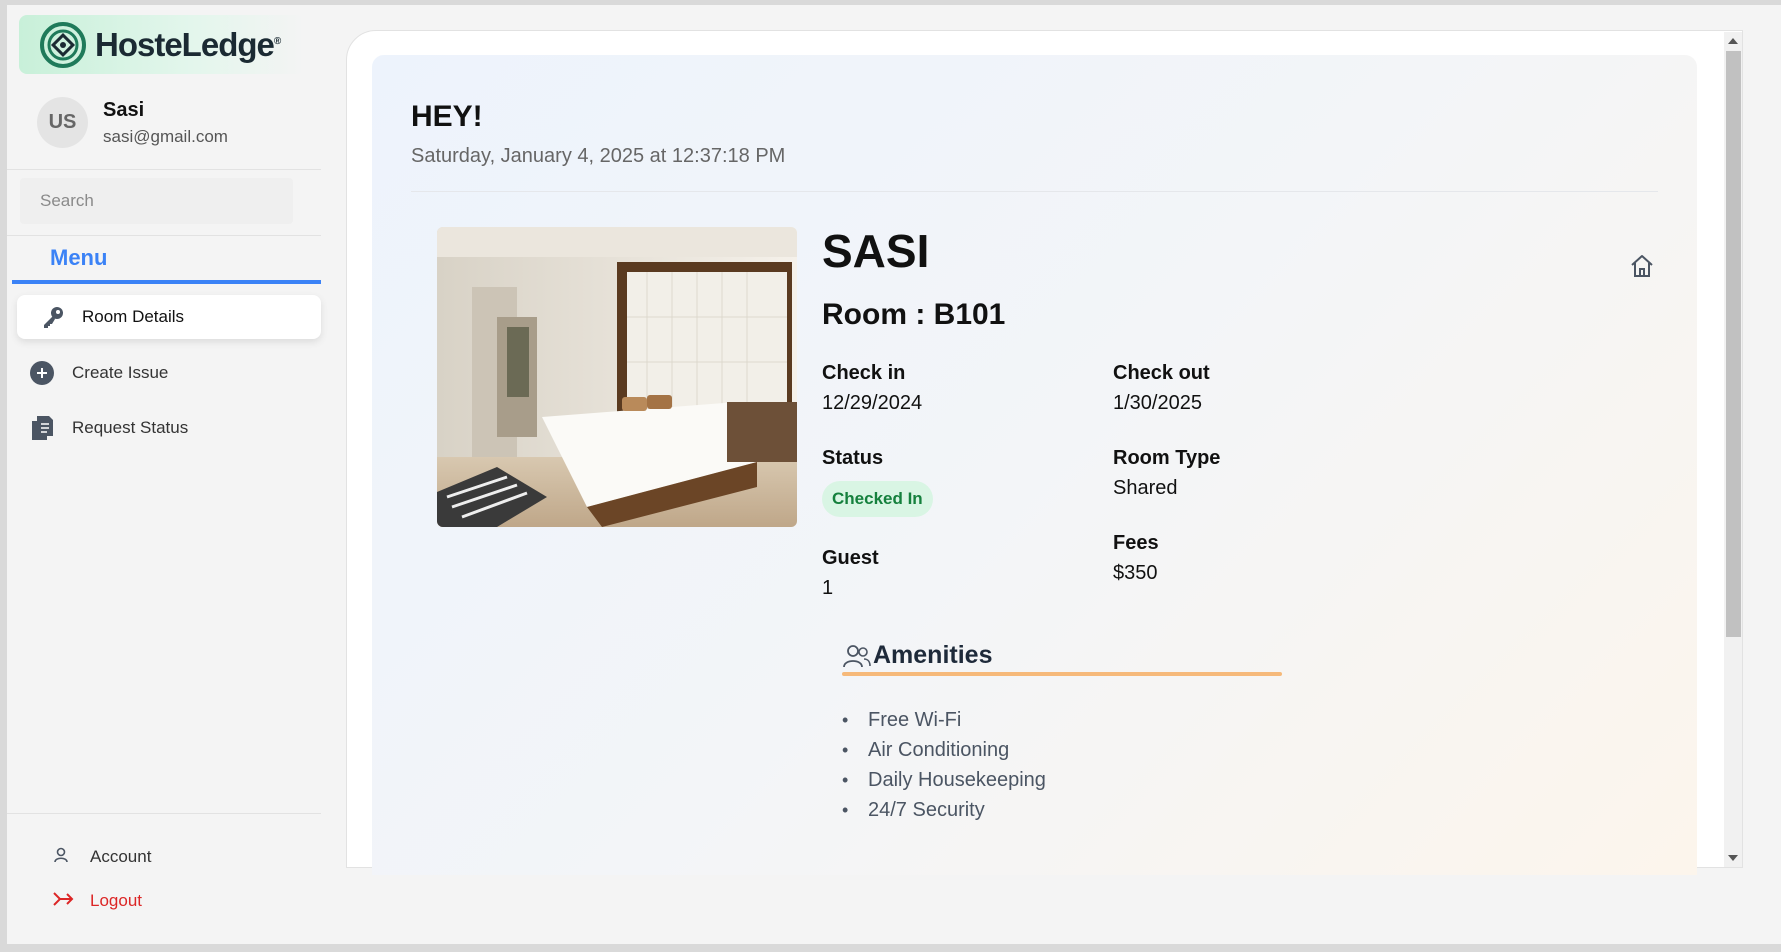 The width and height of the screenshot is (1781, 952). Describe the element at coordinates (1733, 41) in the screenshot. I see `scroll-up-arrow` at that location.